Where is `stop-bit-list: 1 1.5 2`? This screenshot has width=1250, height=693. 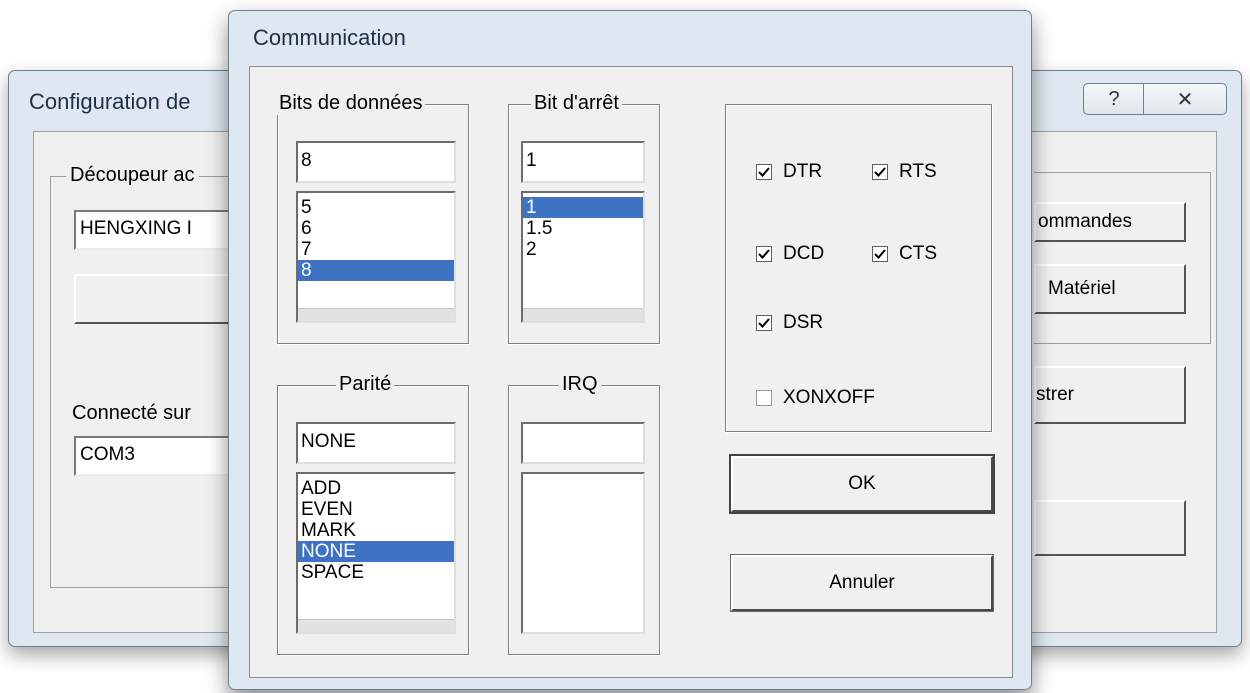
stop-bit-list: 1 1.5 2 is located at coordinates (583, 257).